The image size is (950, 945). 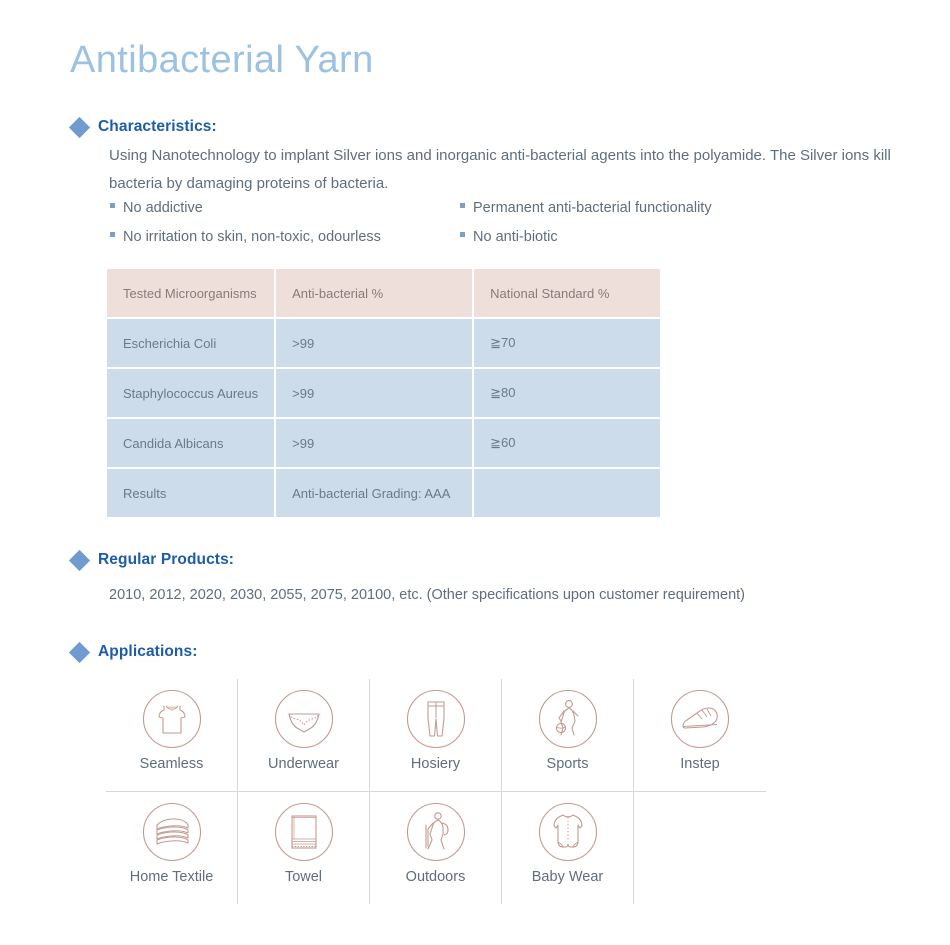 What do you see at coordinates (567, 293) in the screenshot?
I see `table-header-cell: National Standard %` at bounding box center [567, 293].